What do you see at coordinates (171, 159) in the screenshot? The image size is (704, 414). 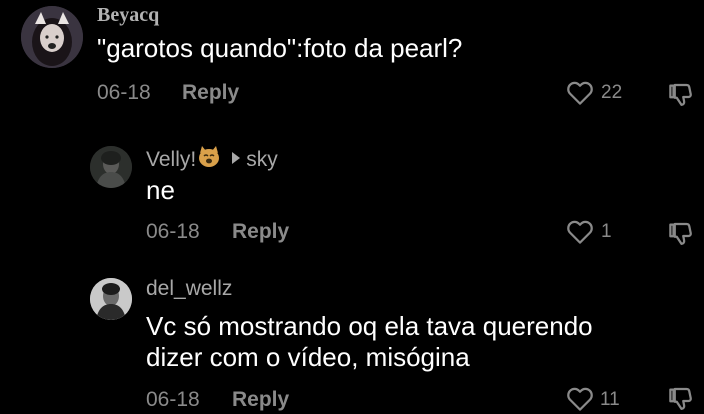 I see `username-text: Velly!` at bounding box center [171, 159].